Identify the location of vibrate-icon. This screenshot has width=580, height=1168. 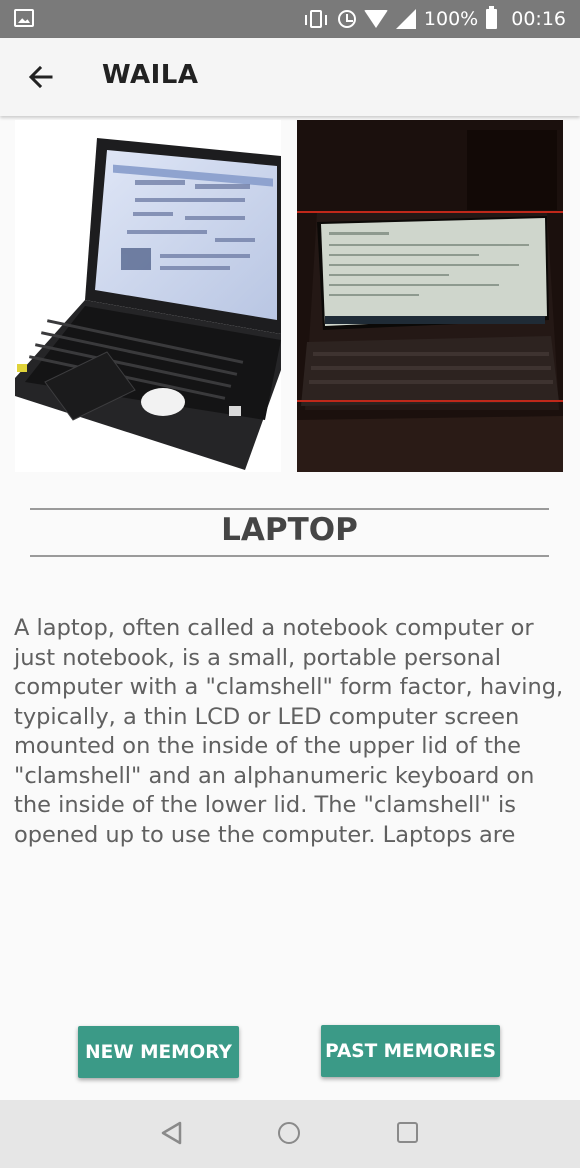
(315, 19).